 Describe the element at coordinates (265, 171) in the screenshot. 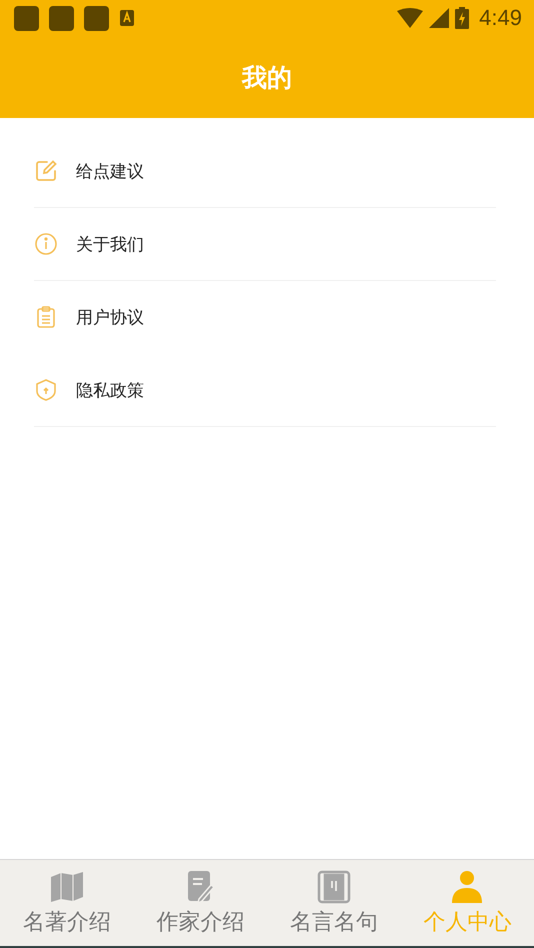

I see `menu-item: 给点建议` at that location.